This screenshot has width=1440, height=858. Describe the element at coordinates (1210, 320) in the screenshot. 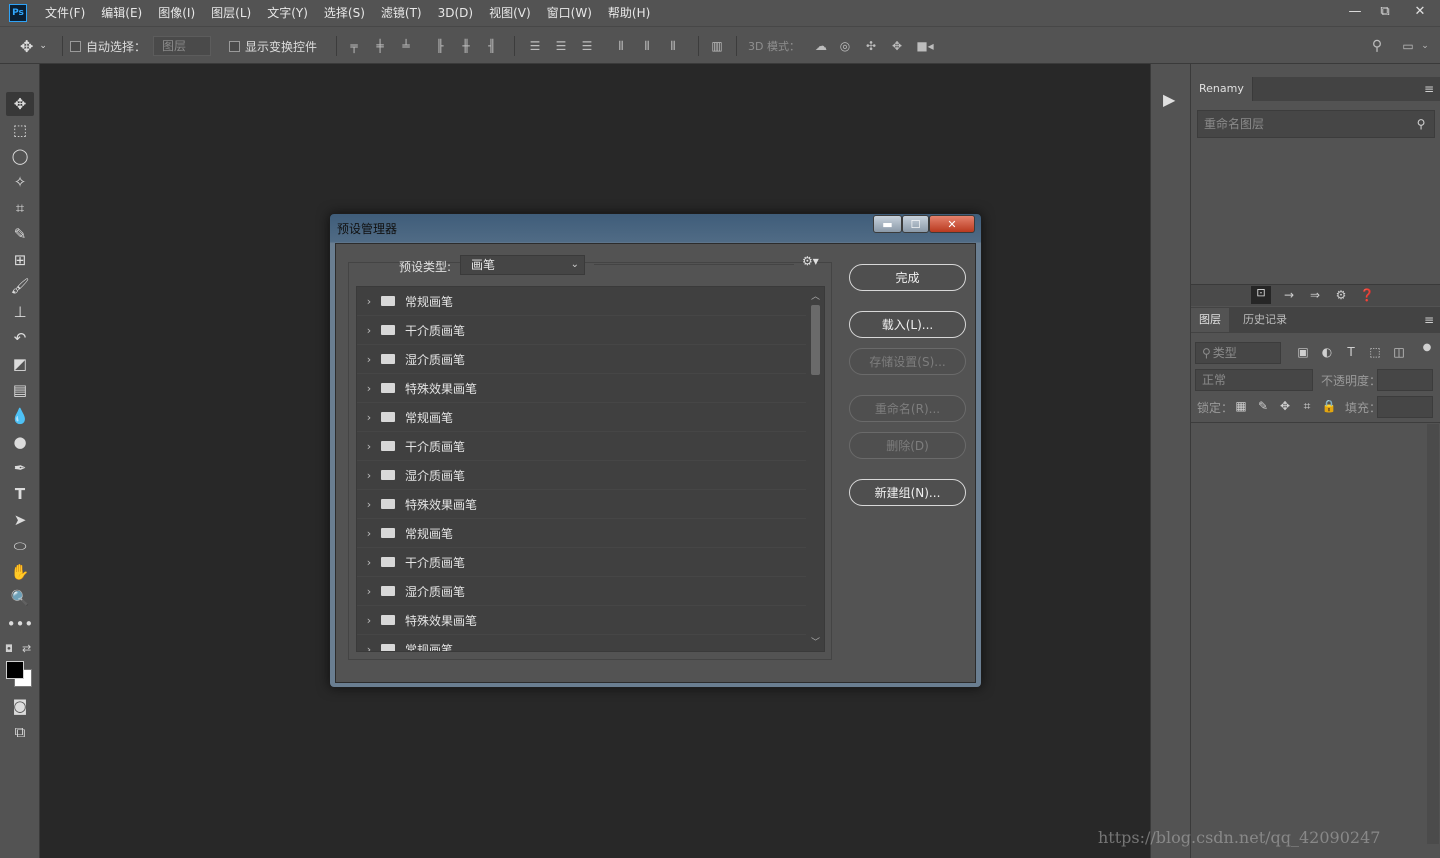

I see `tab-layers: 图层` at that location.